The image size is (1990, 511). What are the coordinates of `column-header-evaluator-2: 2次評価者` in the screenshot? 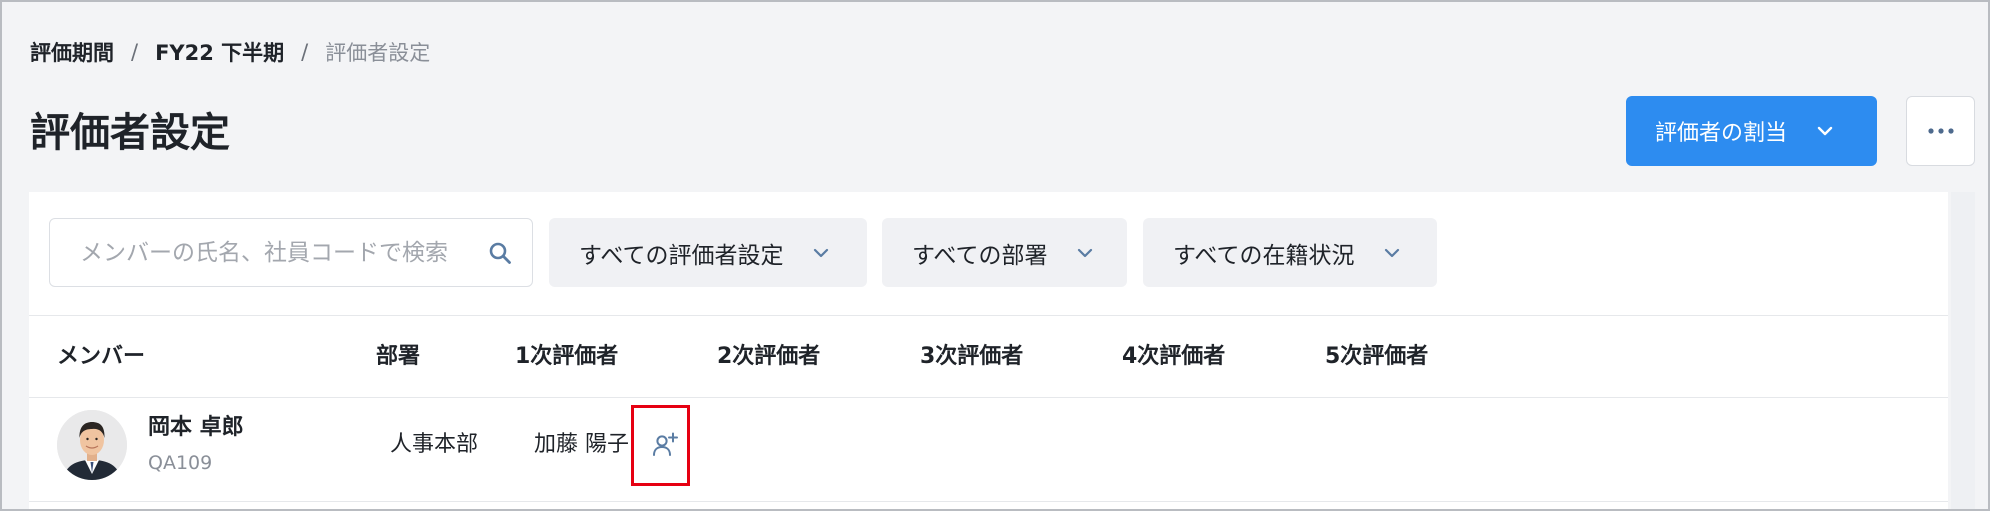 It's located at (769, 356).